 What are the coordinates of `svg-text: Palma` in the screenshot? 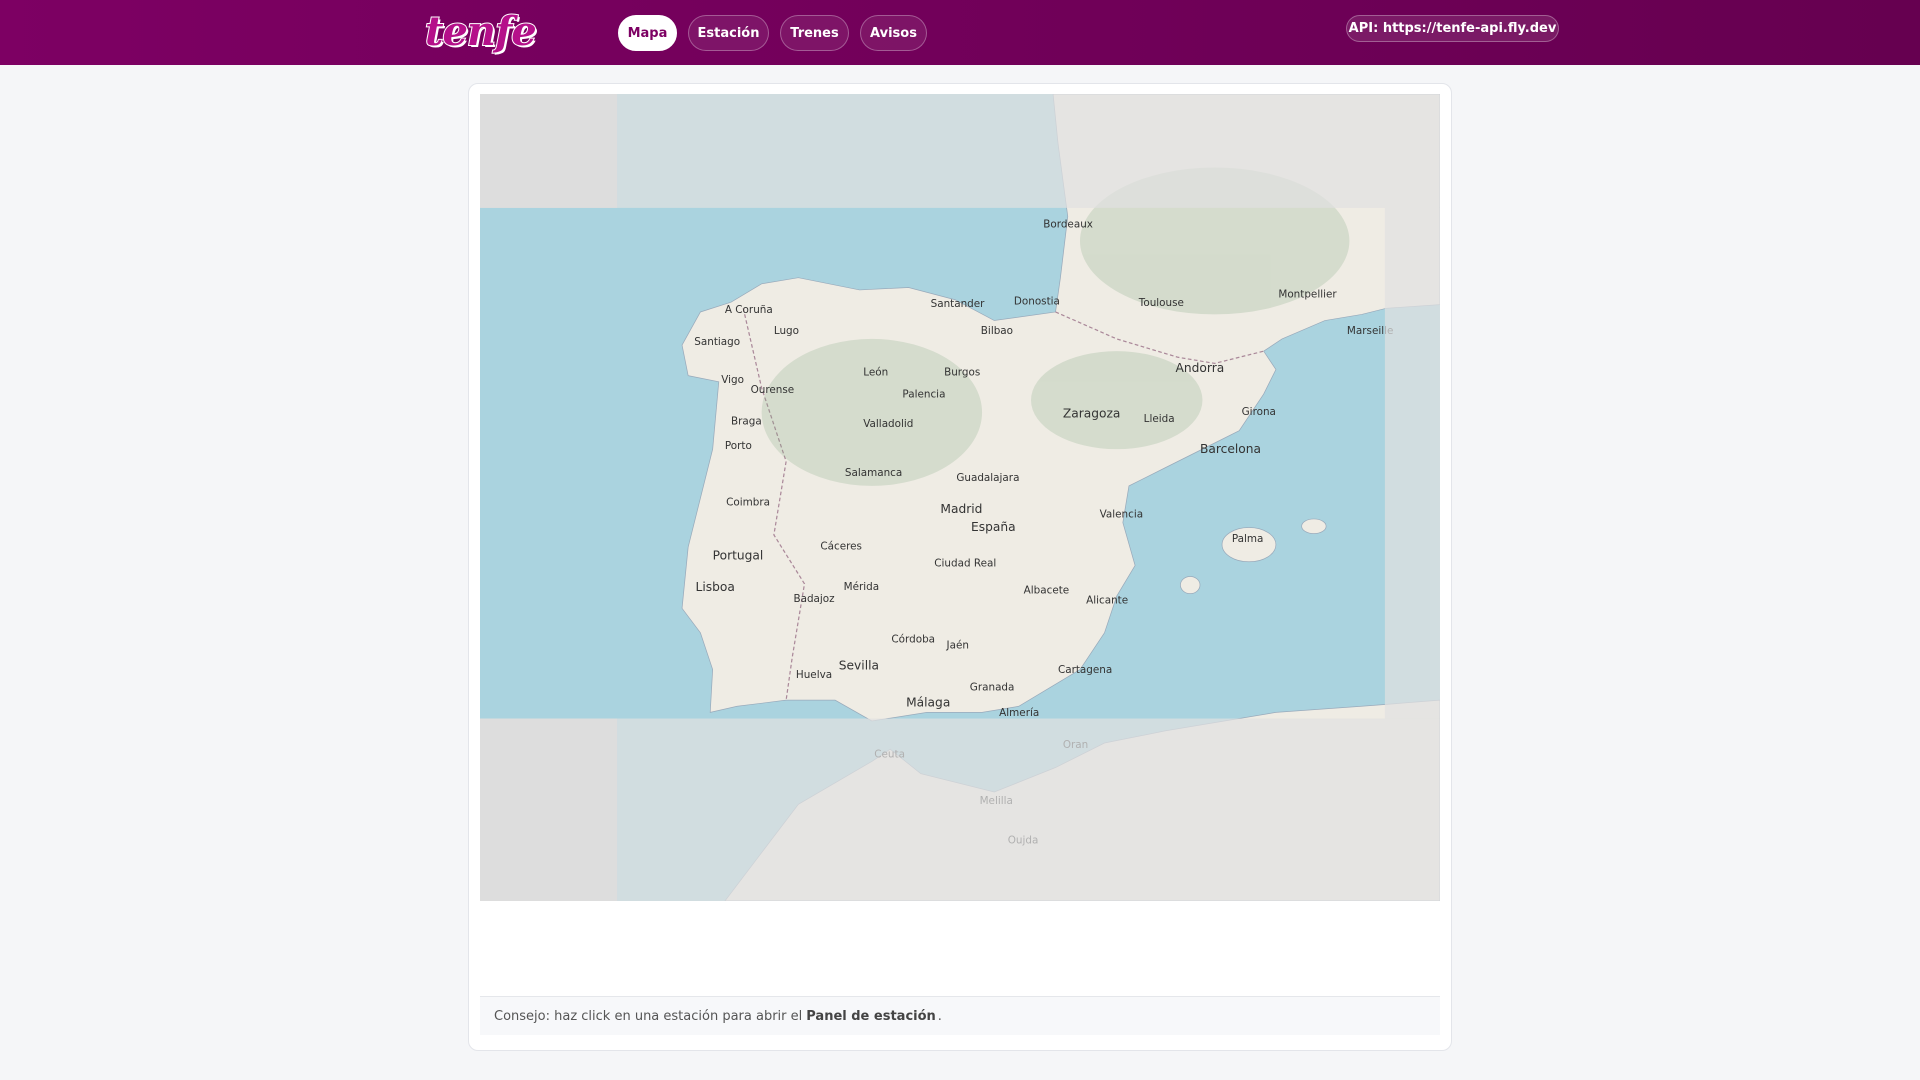 It's located at (1248, 539).